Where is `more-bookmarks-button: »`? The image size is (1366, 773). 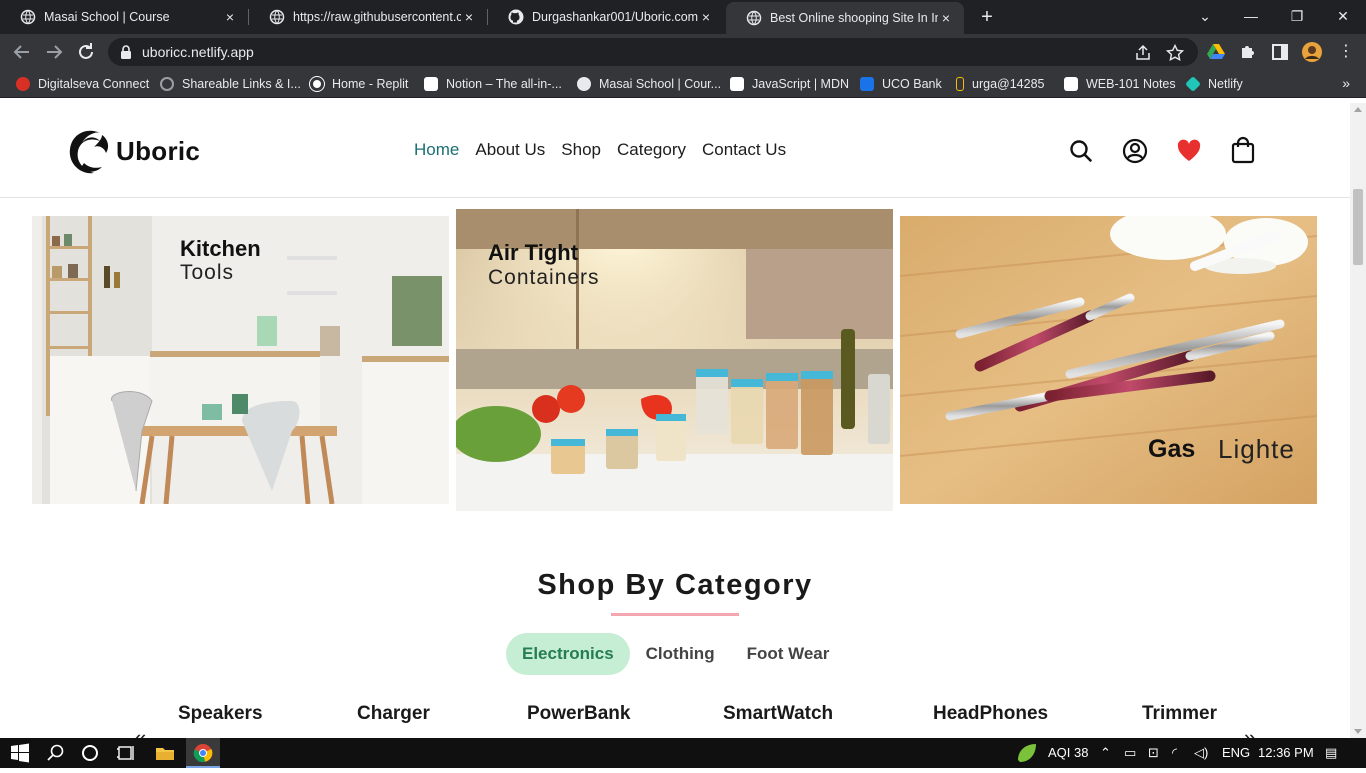
more-bookmarks-button: » is located at coordinates (1346, 83).